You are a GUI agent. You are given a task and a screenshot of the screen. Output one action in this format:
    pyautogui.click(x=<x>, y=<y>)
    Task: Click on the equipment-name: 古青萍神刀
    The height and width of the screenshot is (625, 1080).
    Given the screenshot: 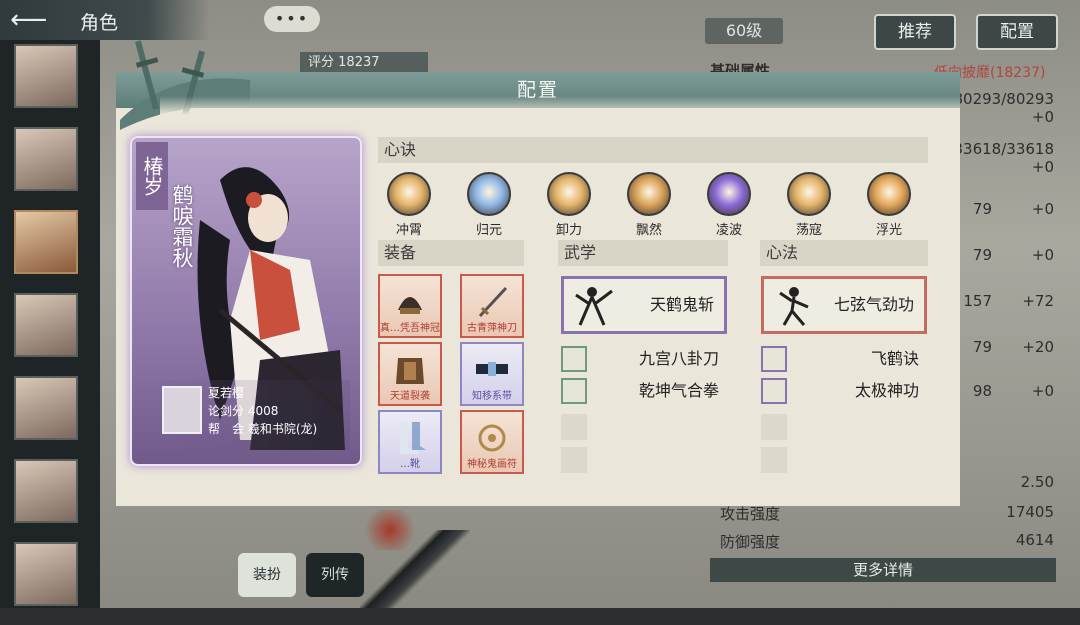 What is the action you would take?
    pyautogui.click(x=492, y=328)
    